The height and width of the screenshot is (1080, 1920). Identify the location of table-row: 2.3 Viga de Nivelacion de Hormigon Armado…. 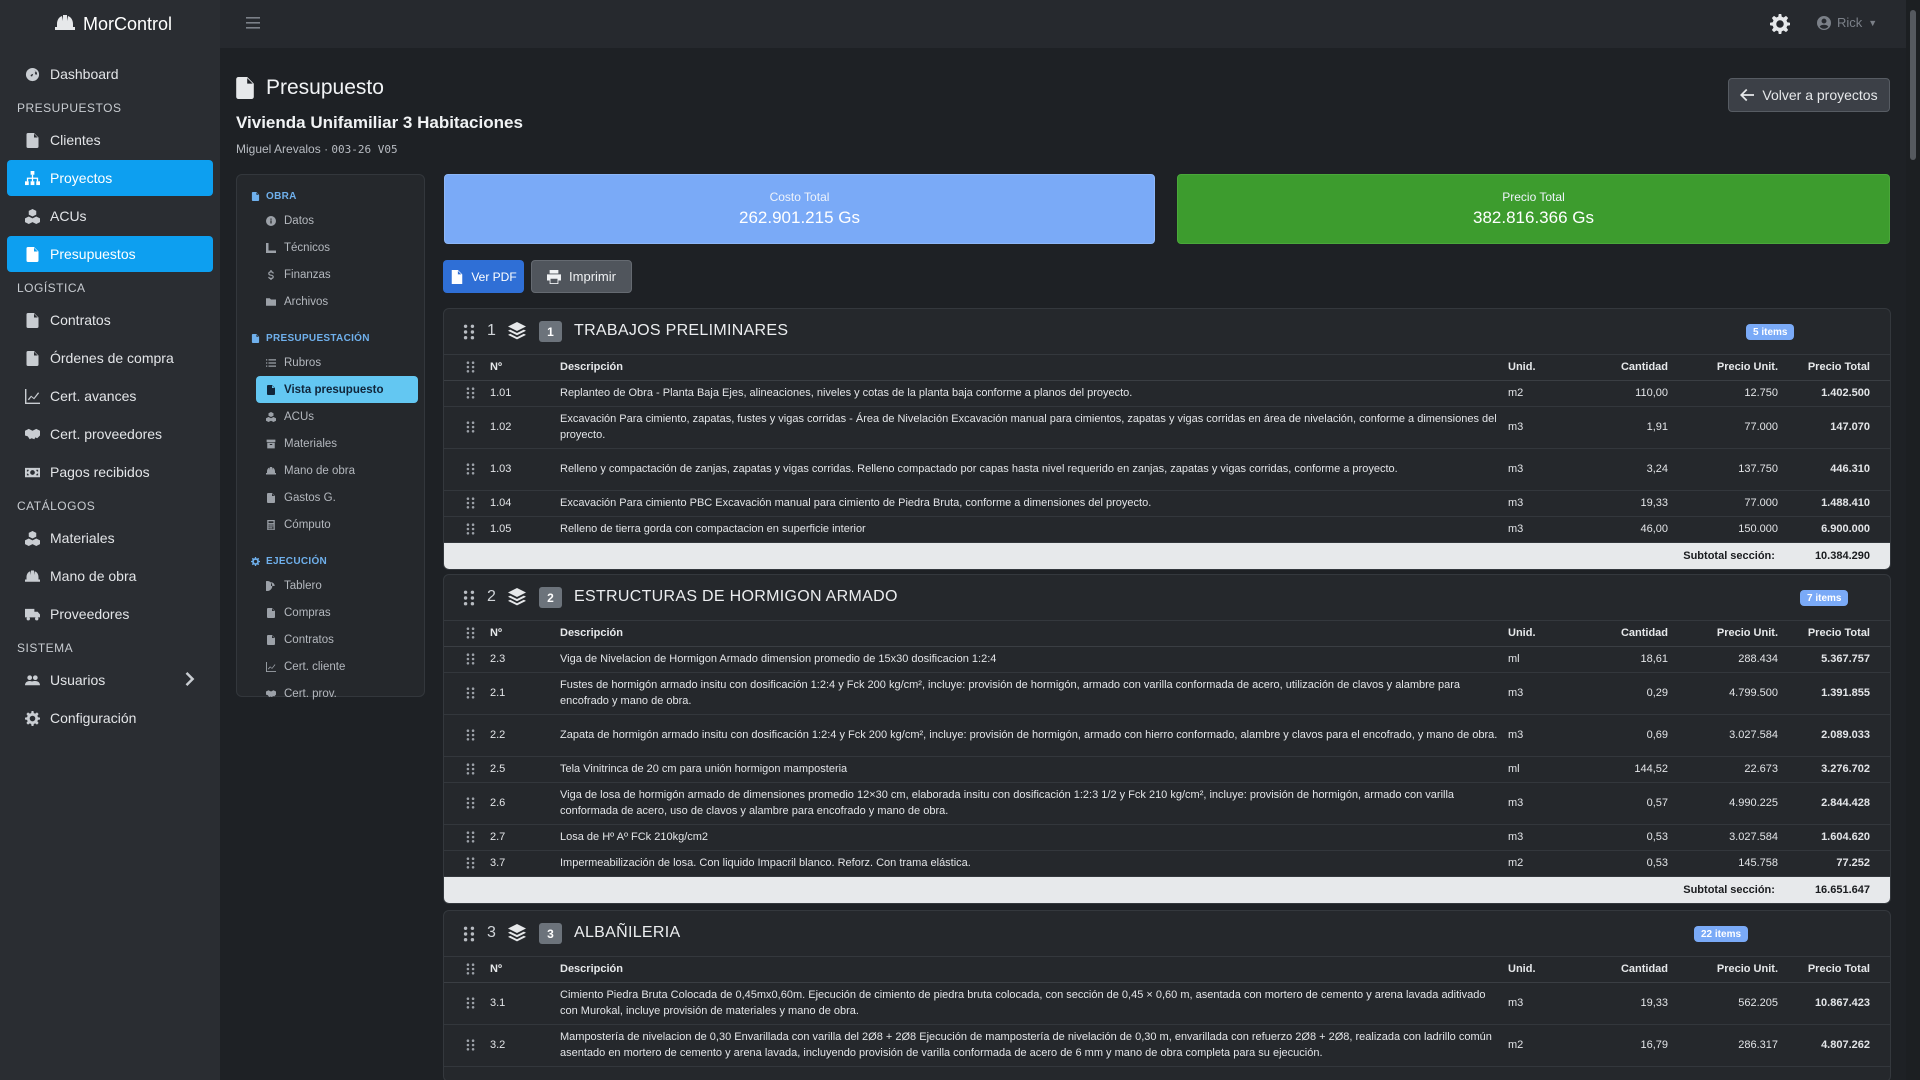
(1167, 659).